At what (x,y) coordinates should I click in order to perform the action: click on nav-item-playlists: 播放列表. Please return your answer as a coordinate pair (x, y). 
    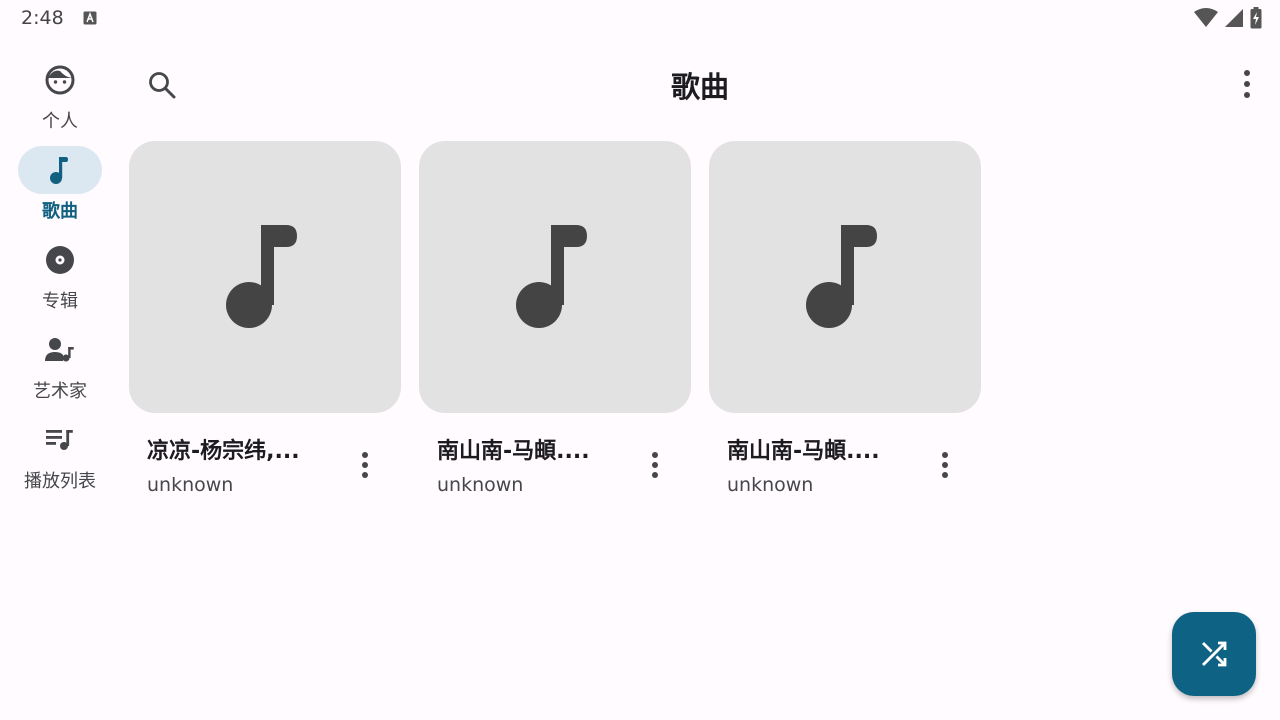
    Looking at the image, I should click on (60, 455).